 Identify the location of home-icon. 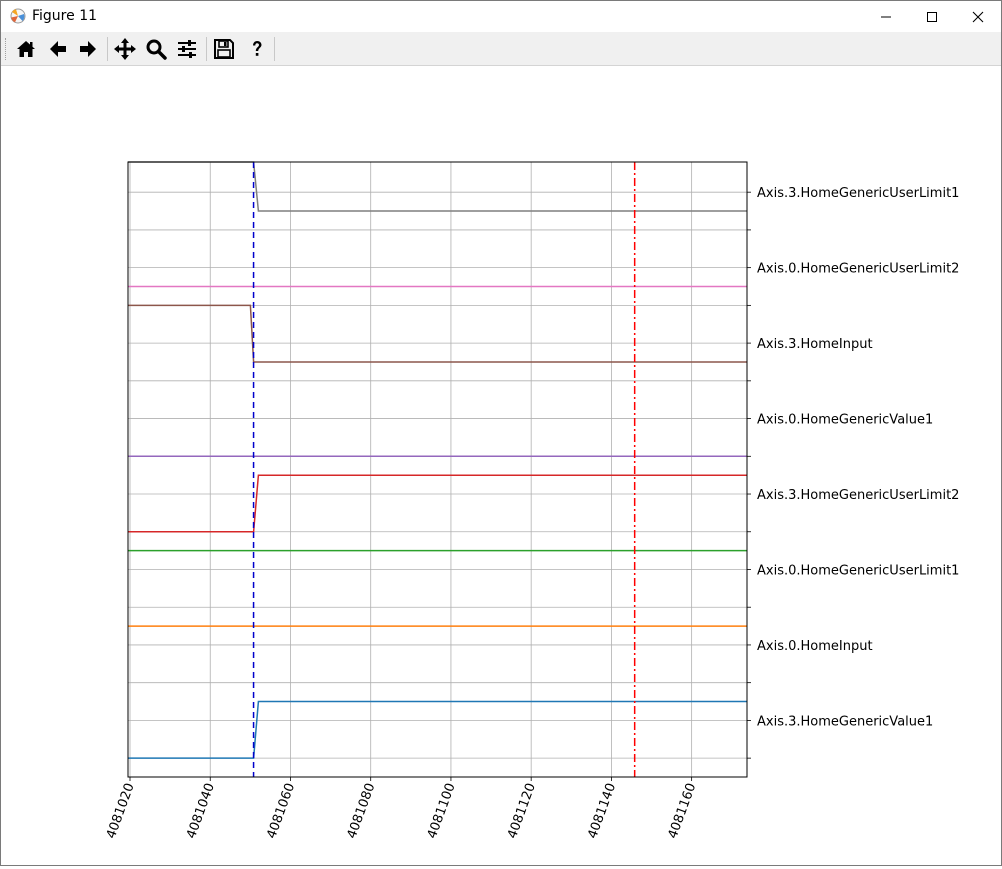
(26, 49).